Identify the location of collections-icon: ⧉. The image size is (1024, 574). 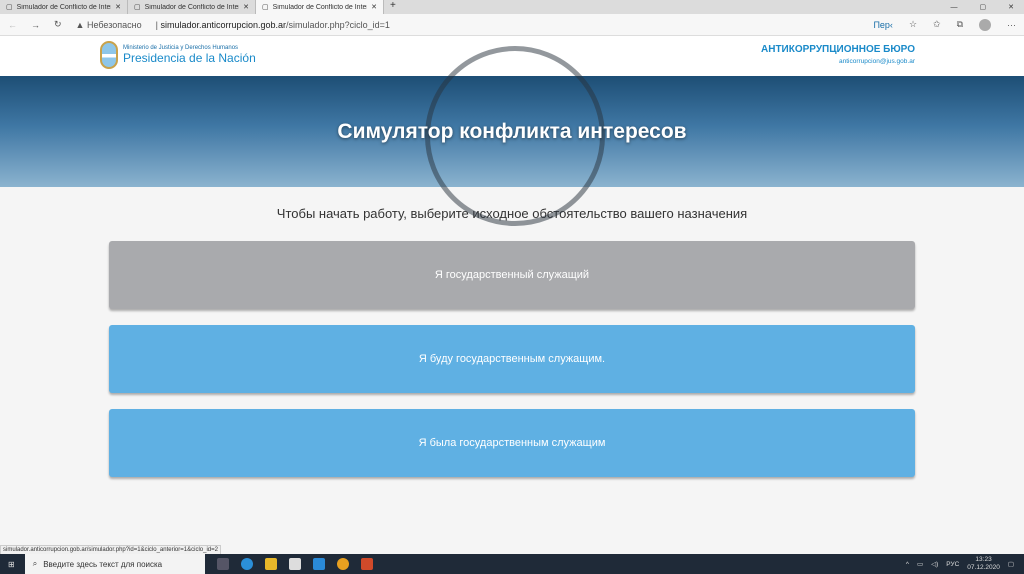
(960, 24).